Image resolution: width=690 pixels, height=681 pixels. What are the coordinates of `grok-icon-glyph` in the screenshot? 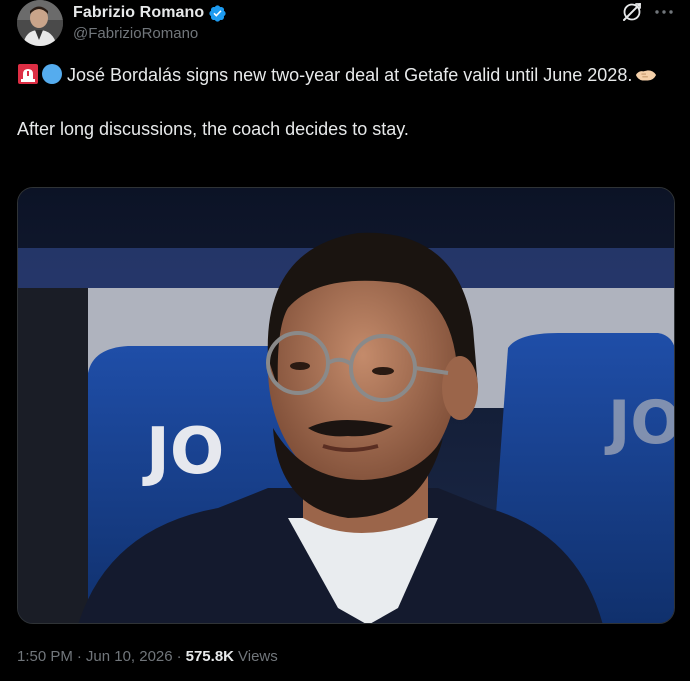 It's located at (632, 12).